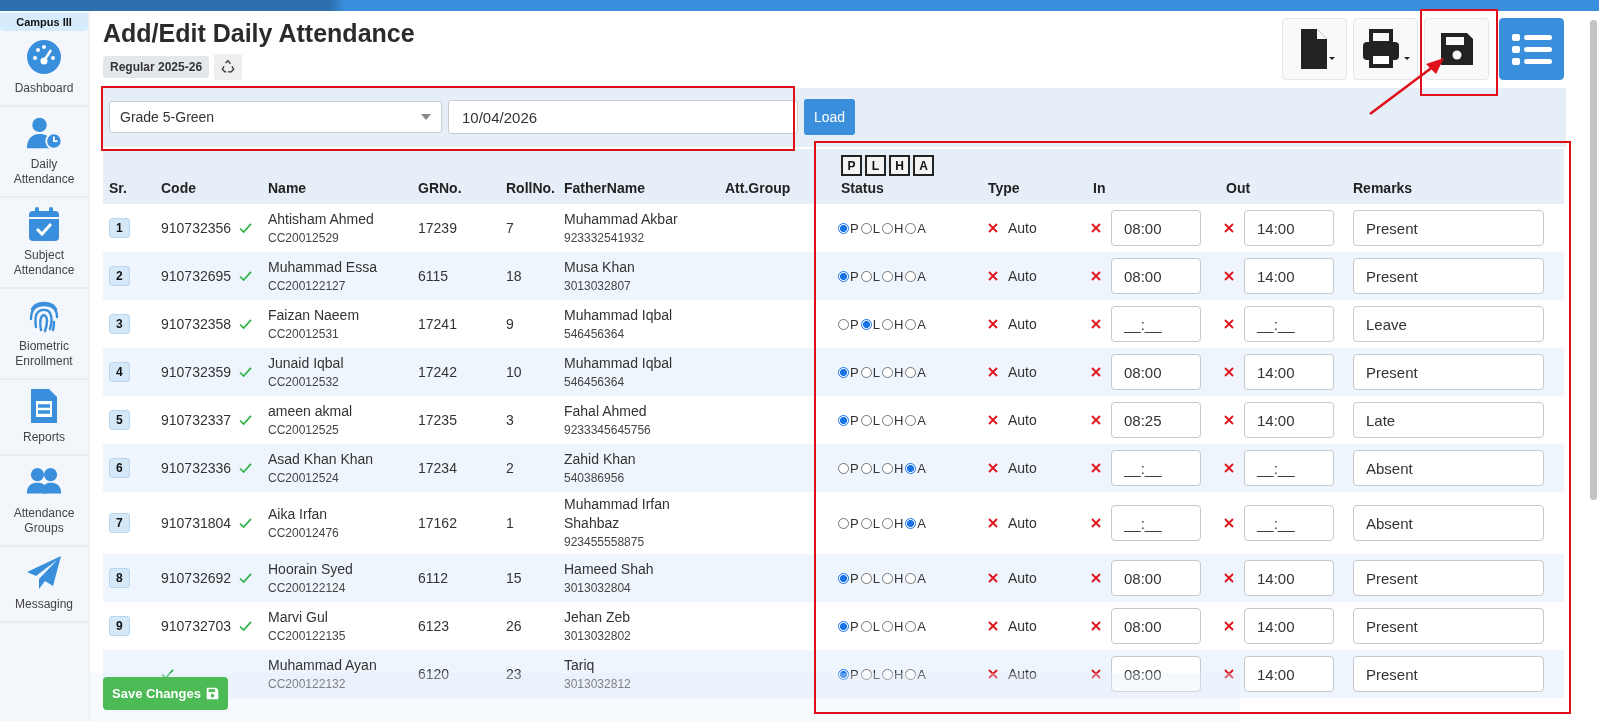 This screenshot has height=721, width=1599. Describe the element at coordinates (1314, 49) in the screenshot. I see `export-dropdown-button` at that location.